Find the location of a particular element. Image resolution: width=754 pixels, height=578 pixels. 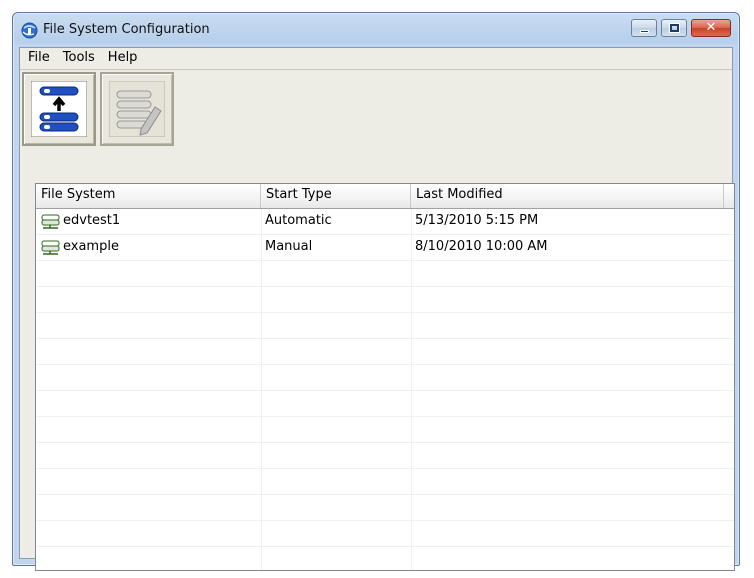

column-file-system: File System is located at coordinates (148, 196).